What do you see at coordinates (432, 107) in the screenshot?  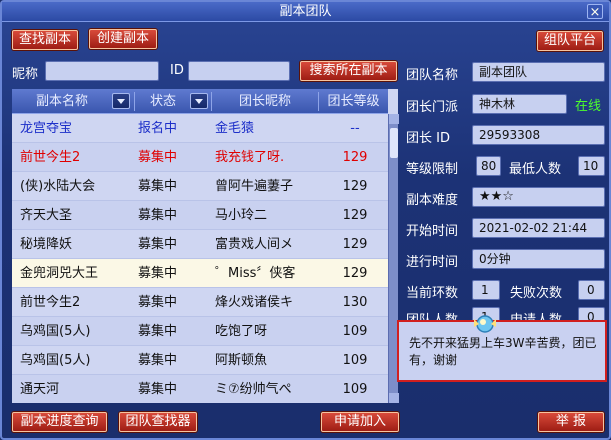 I see `leader-school-label: 团长门派` at bounding box center [432, 107].